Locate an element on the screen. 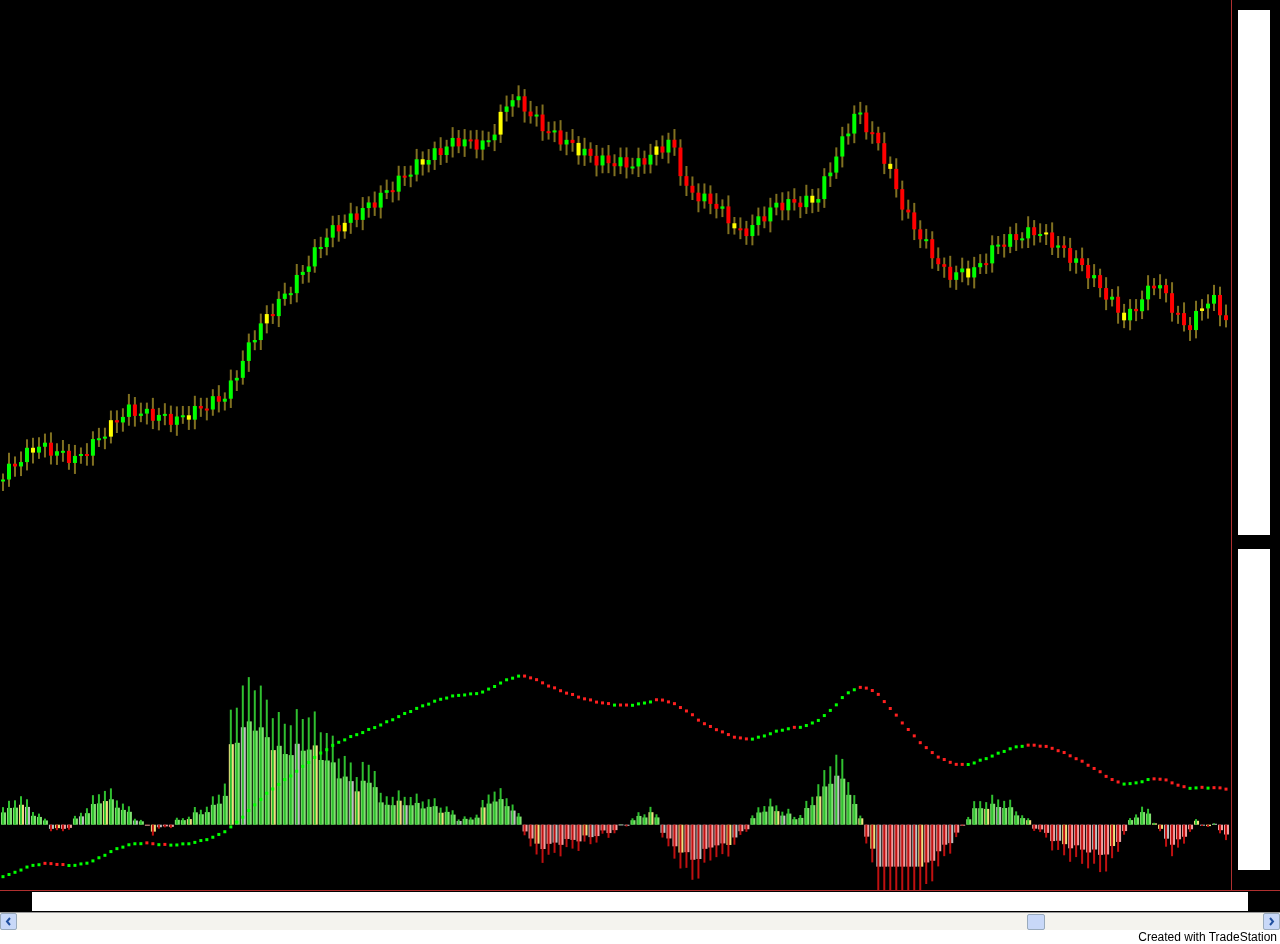  scroll-right-button is located at coordinates (1271, 921).